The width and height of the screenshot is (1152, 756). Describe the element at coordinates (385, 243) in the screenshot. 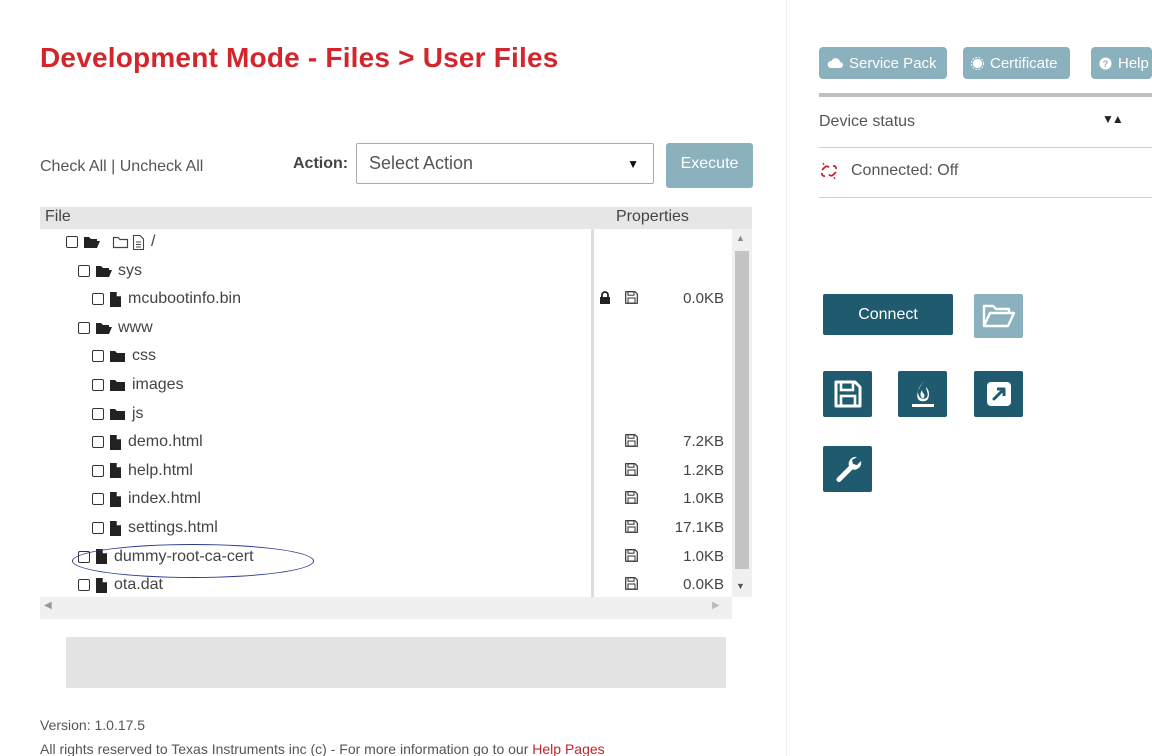

I see `folder-row: /` at that location.